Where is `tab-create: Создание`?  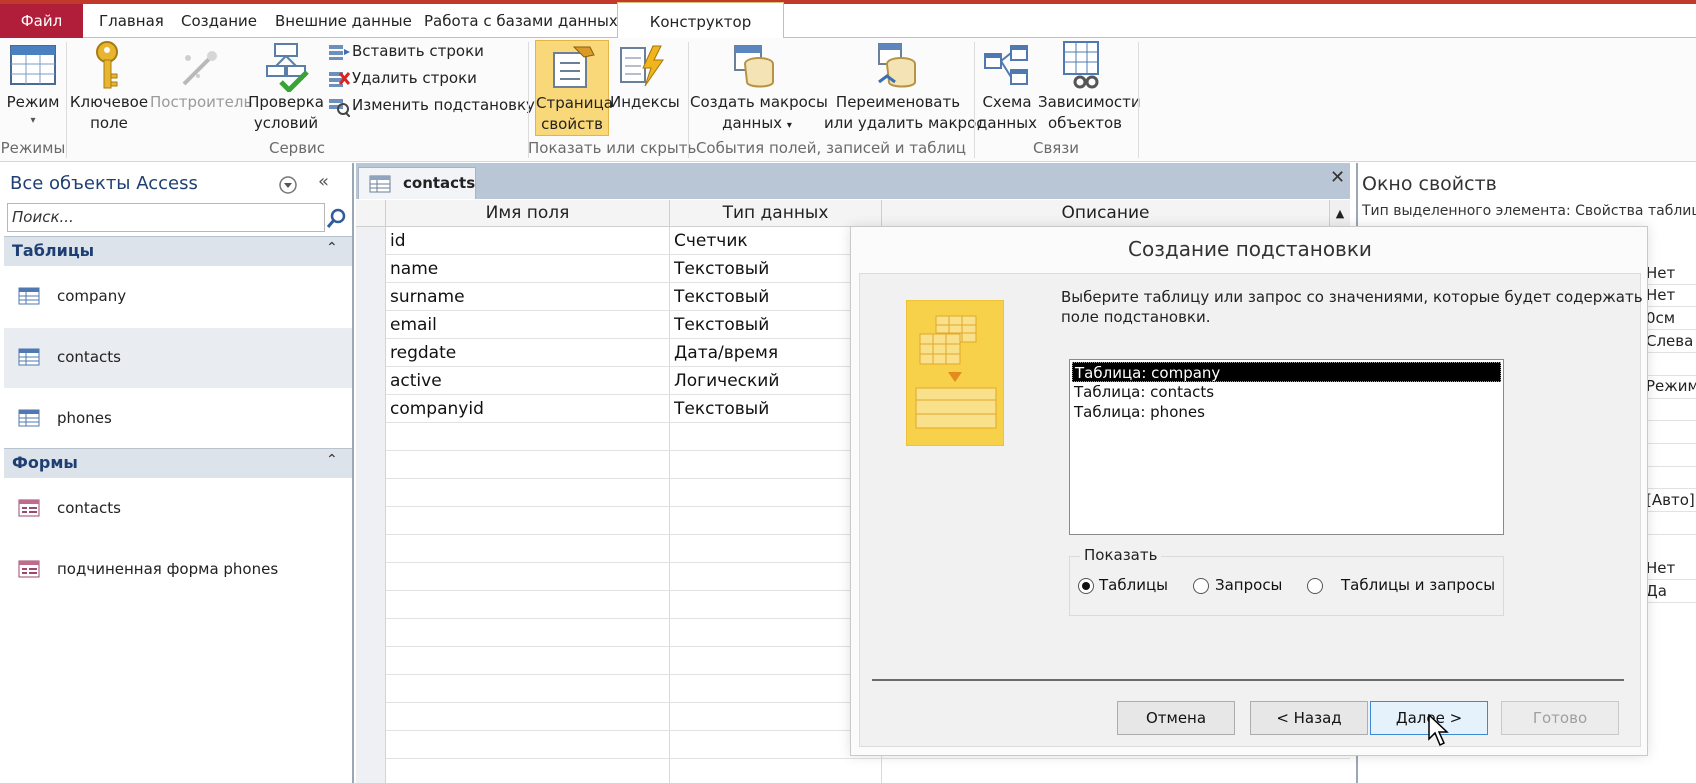 tab-create: Создание is located at coordinates (219, 21).